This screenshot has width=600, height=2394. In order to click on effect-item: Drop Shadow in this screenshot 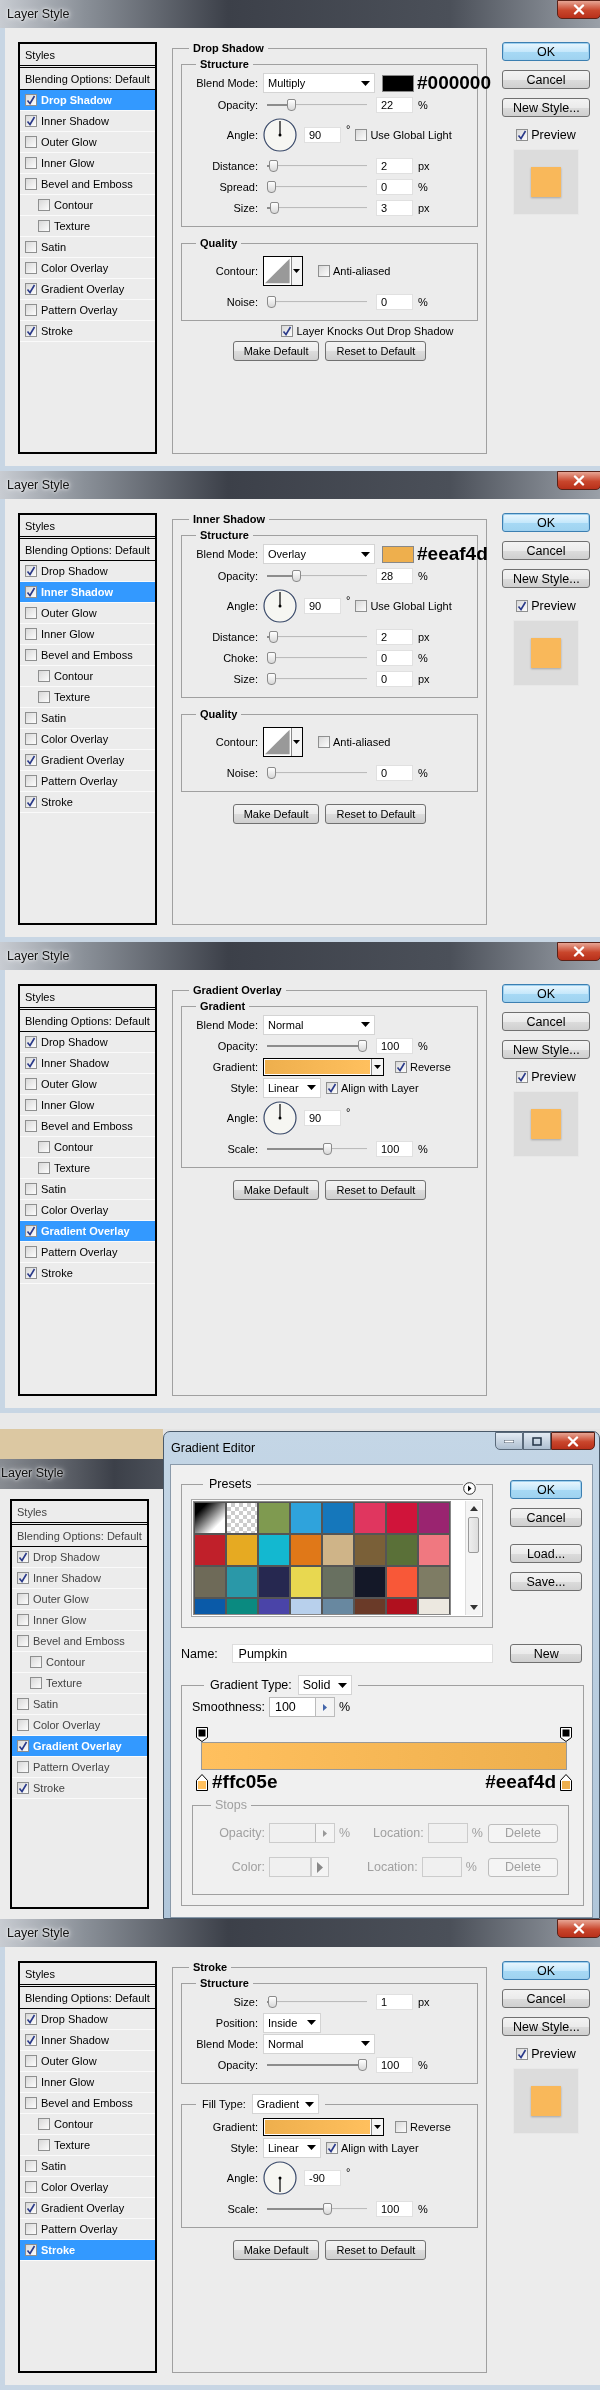, I will do `click(87, 1042)`.